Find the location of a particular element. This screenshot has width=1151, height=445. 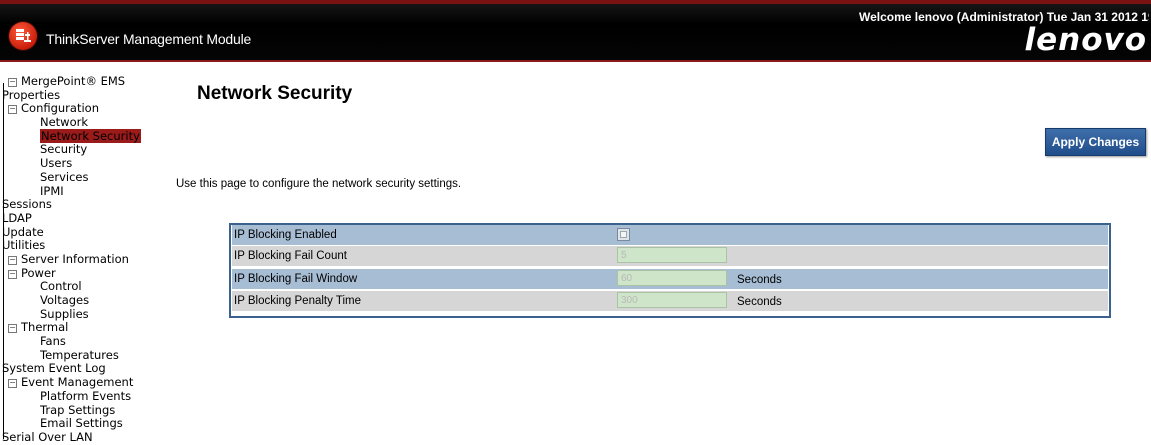

ip-blocking-enabled-checkbox is located at coordinates (623, 234).